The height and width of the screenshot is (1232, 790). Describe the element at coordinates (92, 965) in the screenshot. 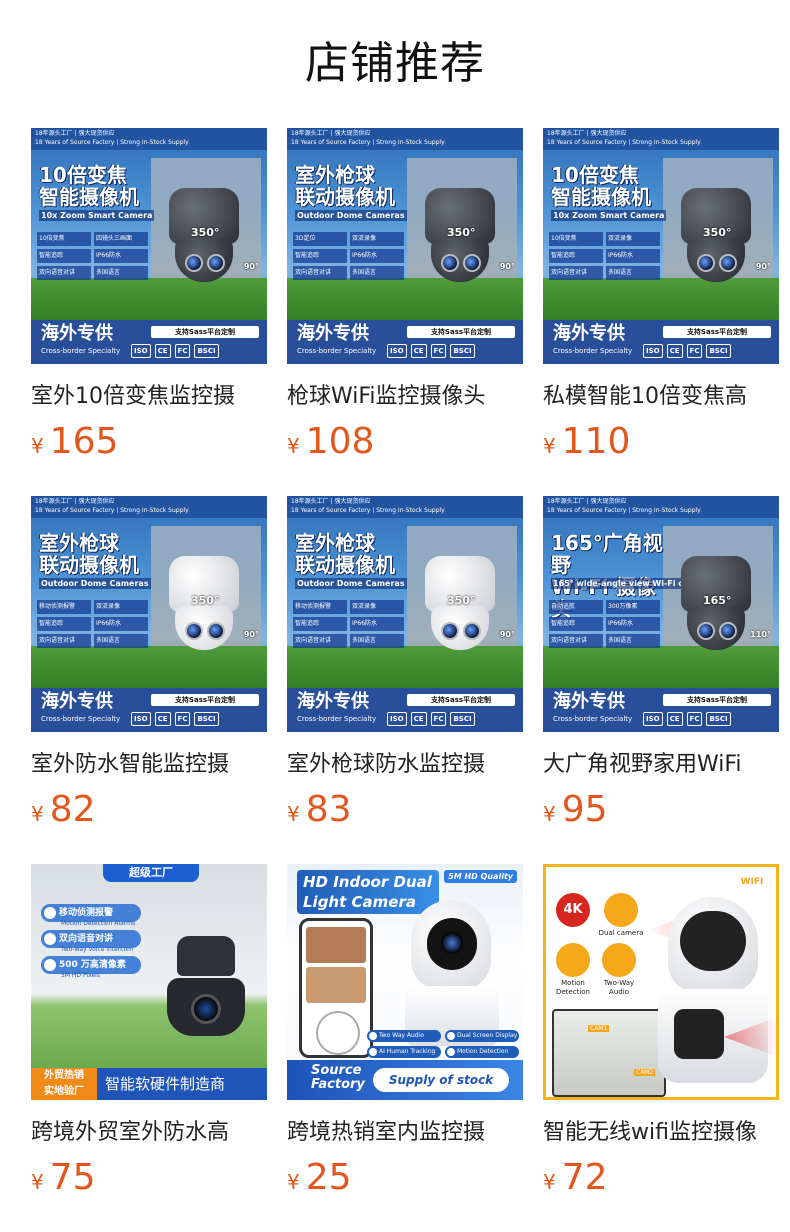

I see `feature-pill-label: 500 万高清像素` at that location.